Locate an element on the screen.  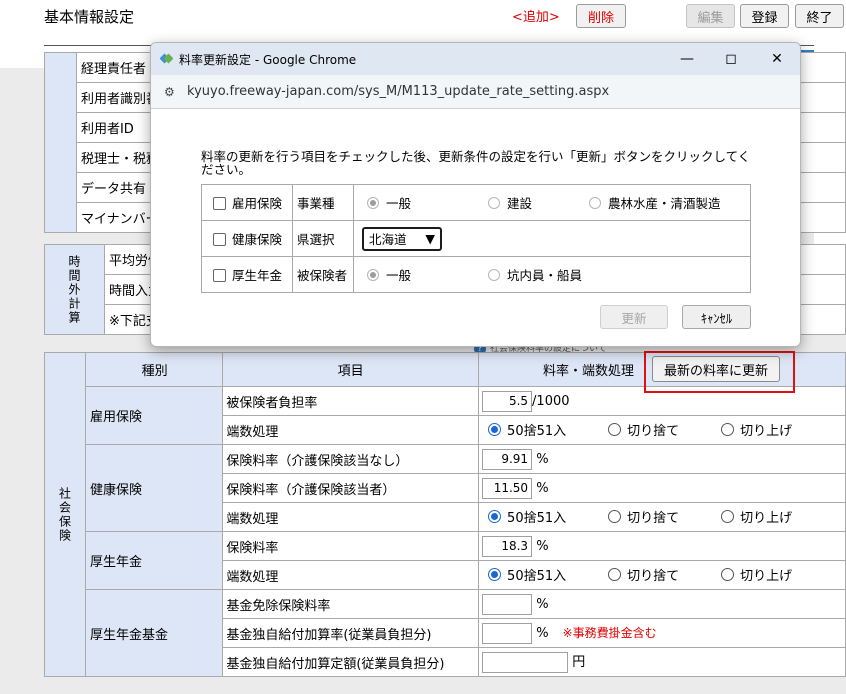
popup-update-button: 更新 is located at coordinates (634, 317).